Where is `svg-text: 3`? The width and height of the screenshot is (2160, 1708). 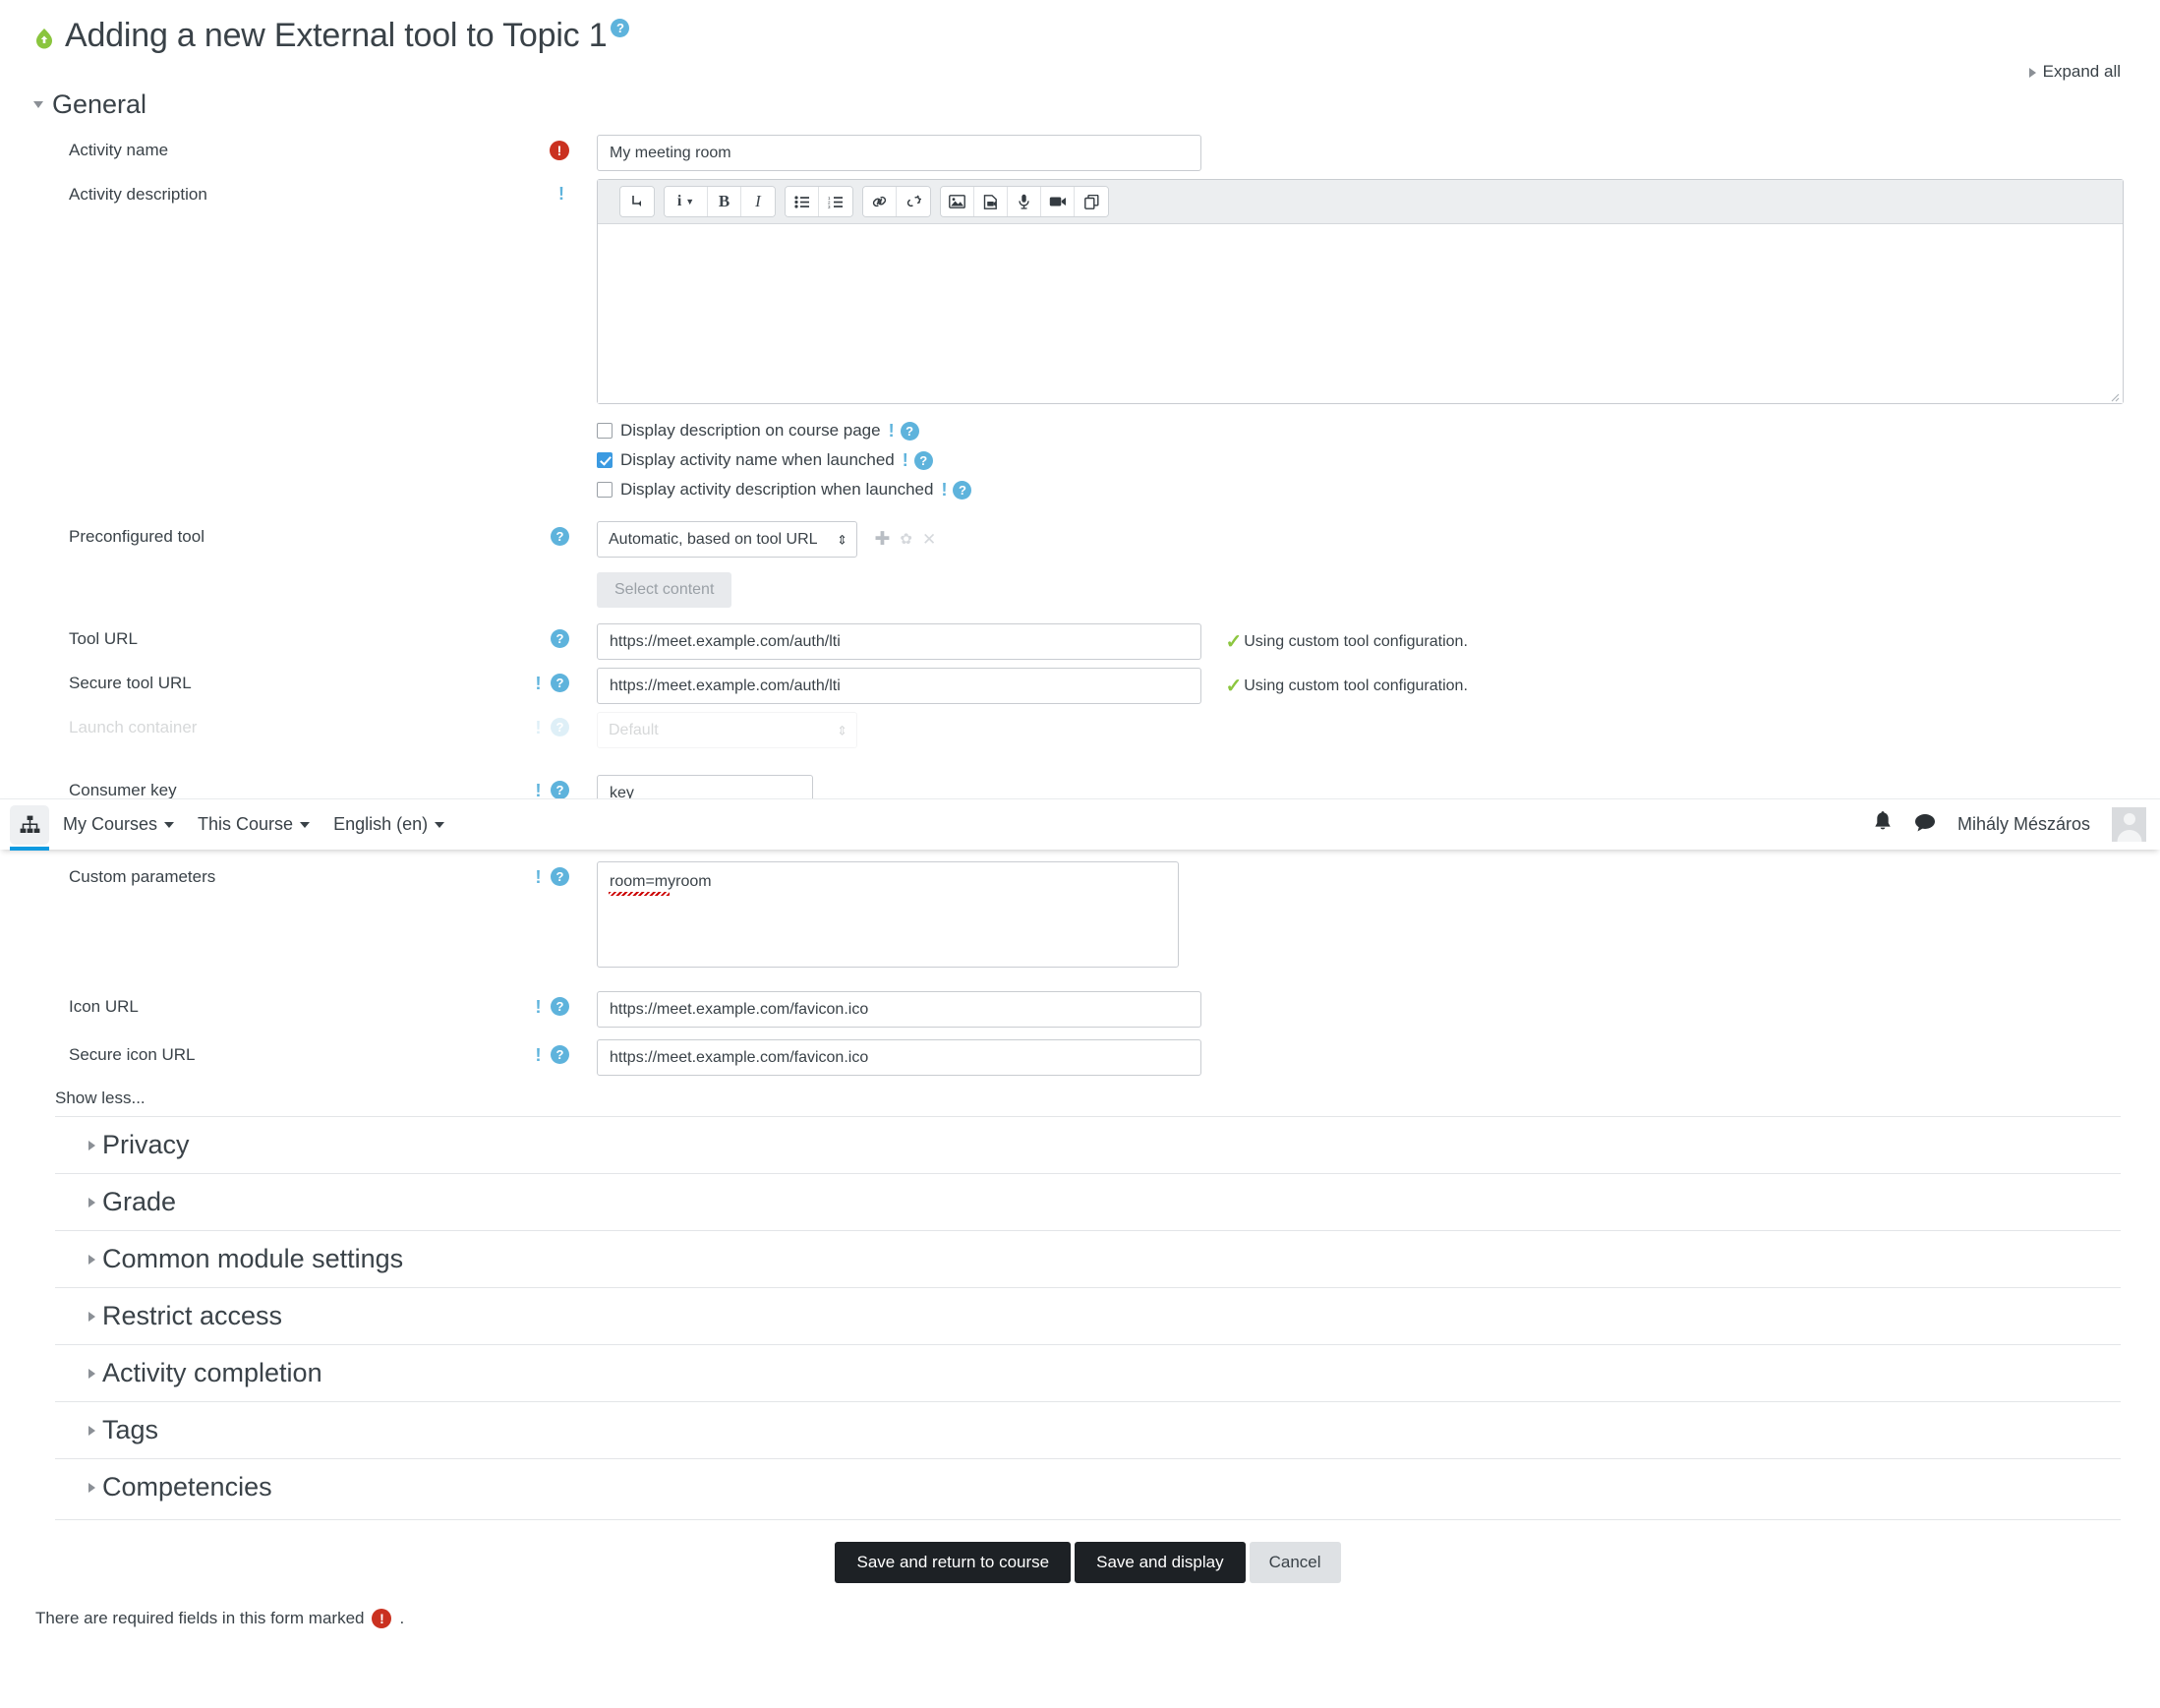 svg-text: 3 is located at coordinates (829, 206).